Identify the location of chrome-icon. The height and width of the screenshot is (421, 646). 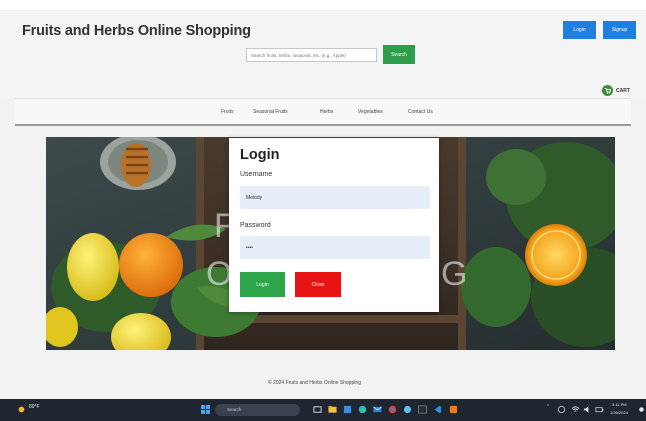
(392, 409).